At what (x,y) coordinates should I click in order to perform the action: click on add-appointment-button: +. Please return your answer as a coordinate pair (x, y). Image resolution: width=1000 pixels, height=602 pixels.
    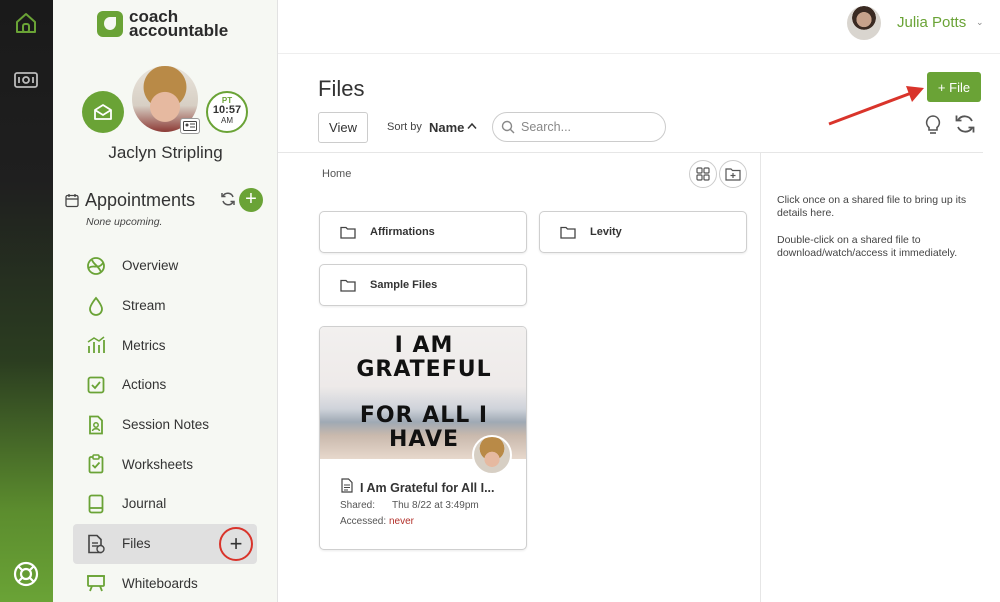
    Looking at the image, I should click on (251, 200).